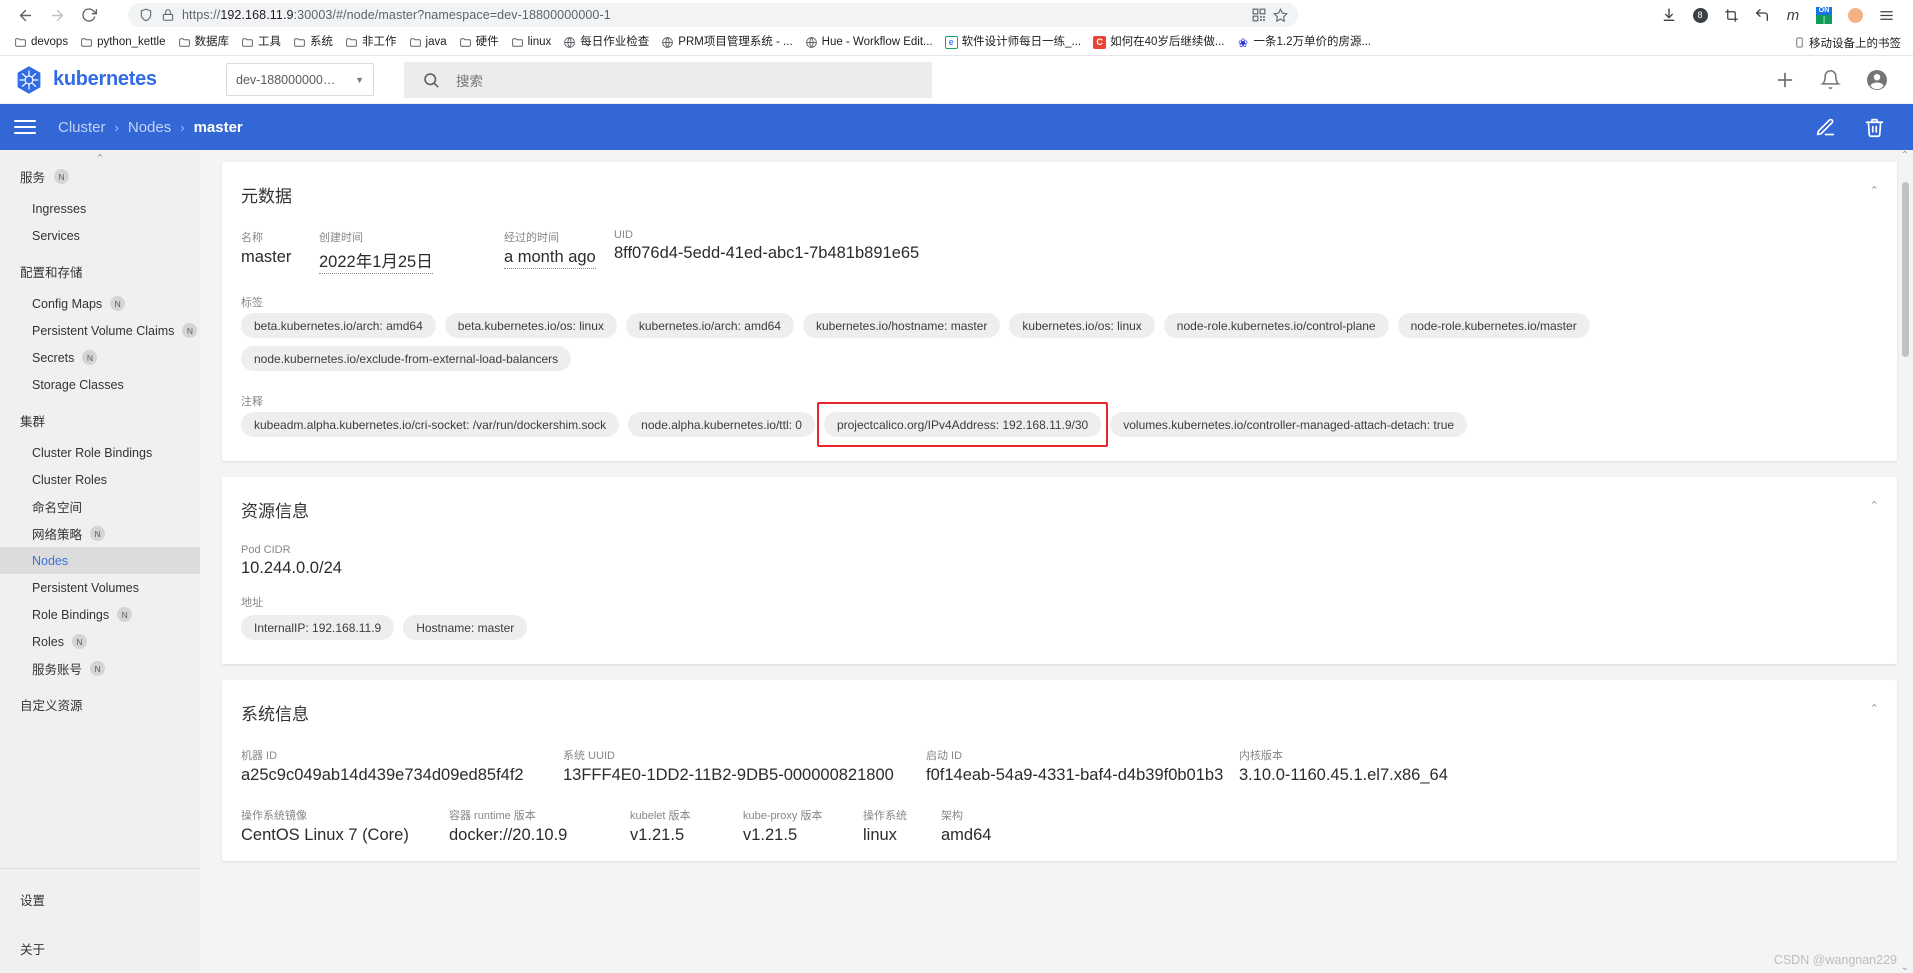 The height and width of the screenshot is (973, 1913). I want to click on kubernetes-helm-icon, so click(29, 80).